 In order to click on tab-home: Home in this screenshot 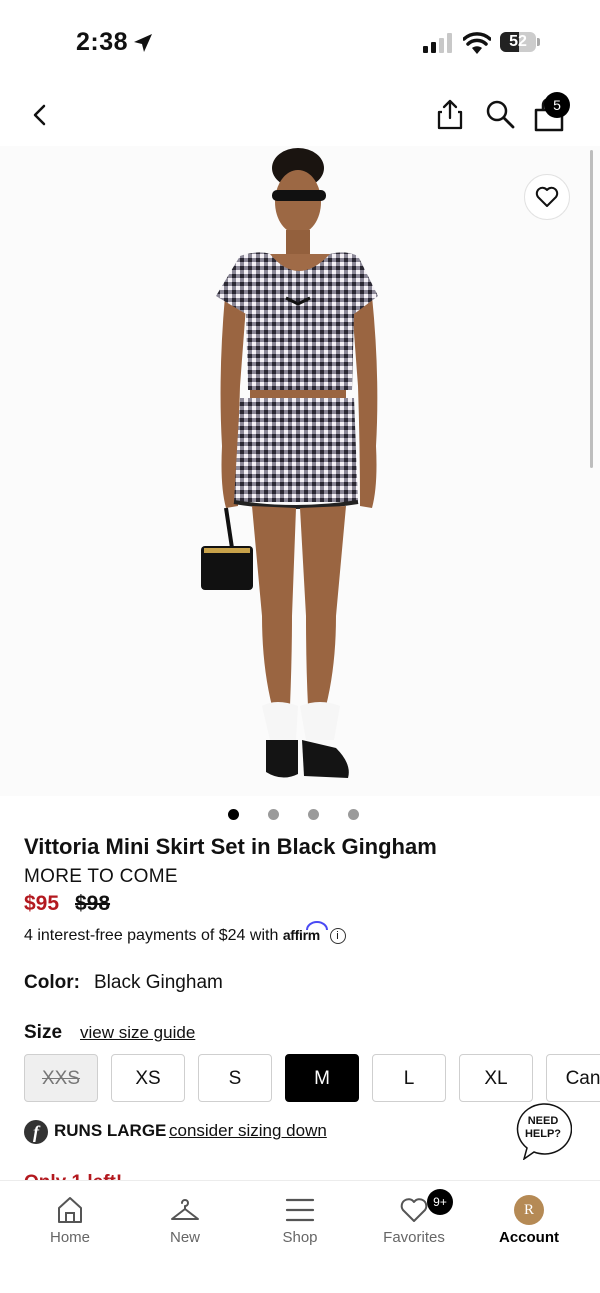, I will do `click(70, 1221)`.